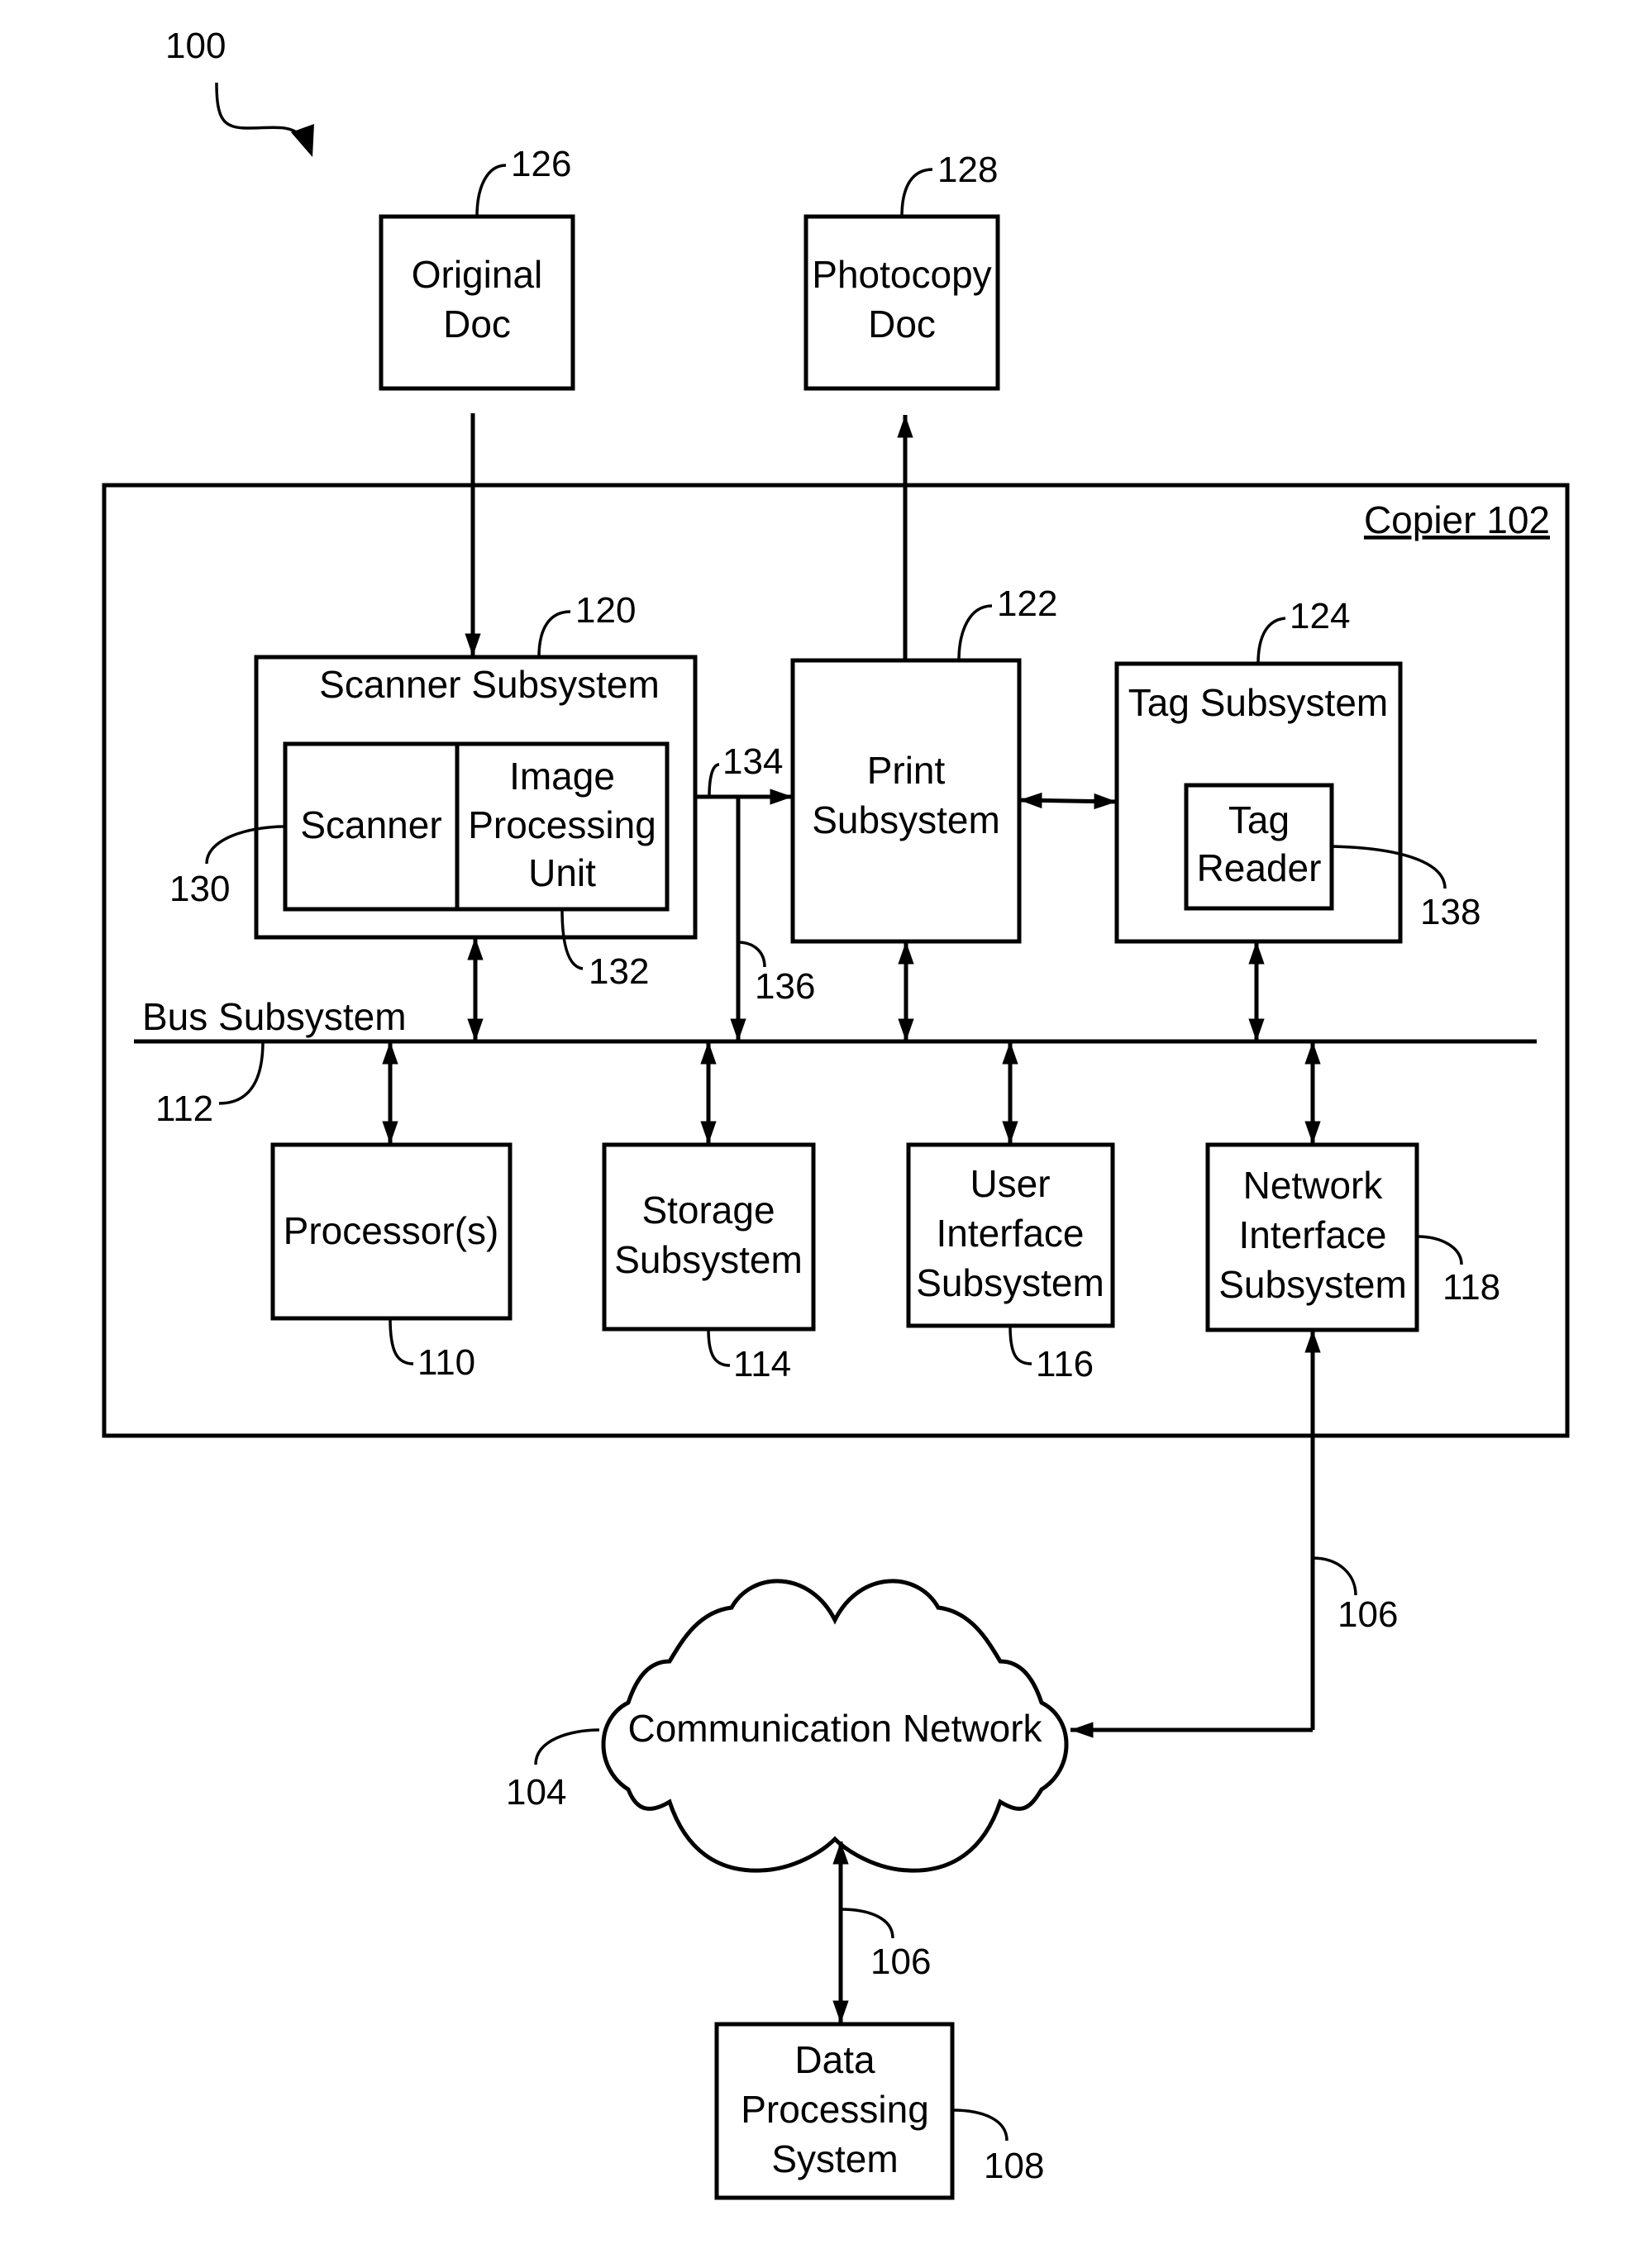 This screenshot has width=1645, height=2268. What do you see at coordinates (302, 141) in the screenshot?
I see `figure-ref-arrowhead-icon` at bounding box center [302, 141].